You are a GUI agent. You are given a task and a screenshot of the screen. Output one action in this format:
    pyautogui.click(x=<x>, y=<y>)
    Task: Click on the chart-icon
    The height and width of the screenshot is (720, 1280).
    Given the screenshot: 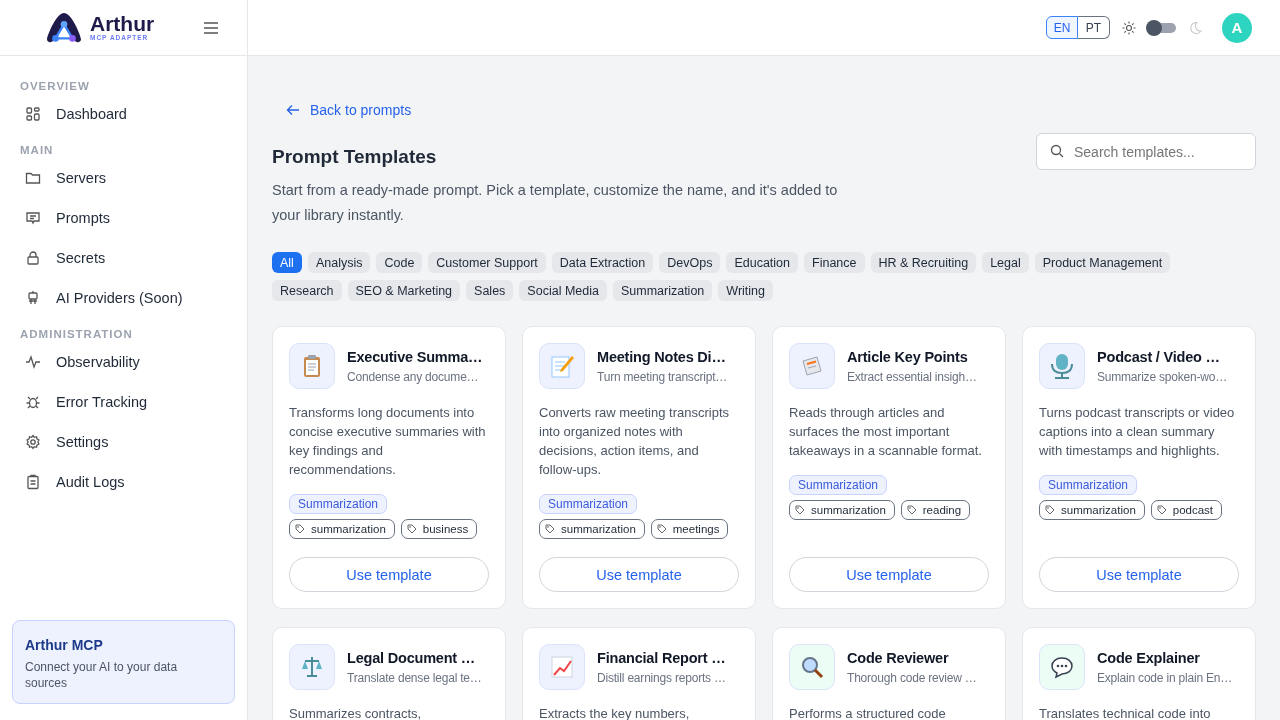 What is the action you would take?
    pyautogui.click(x=562, y=667)
    